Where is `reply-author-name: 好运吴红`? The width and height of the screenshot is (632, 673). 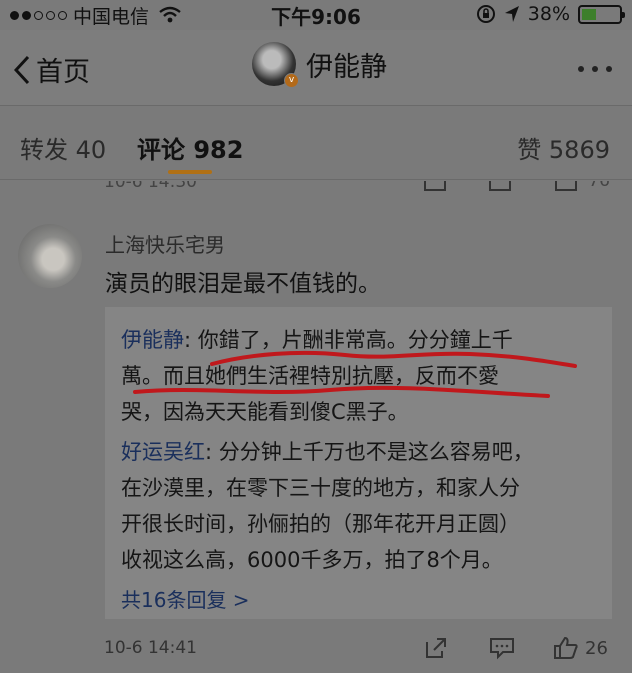 reply-author-name: 好运吴红 is located at coordinates (163, 452).